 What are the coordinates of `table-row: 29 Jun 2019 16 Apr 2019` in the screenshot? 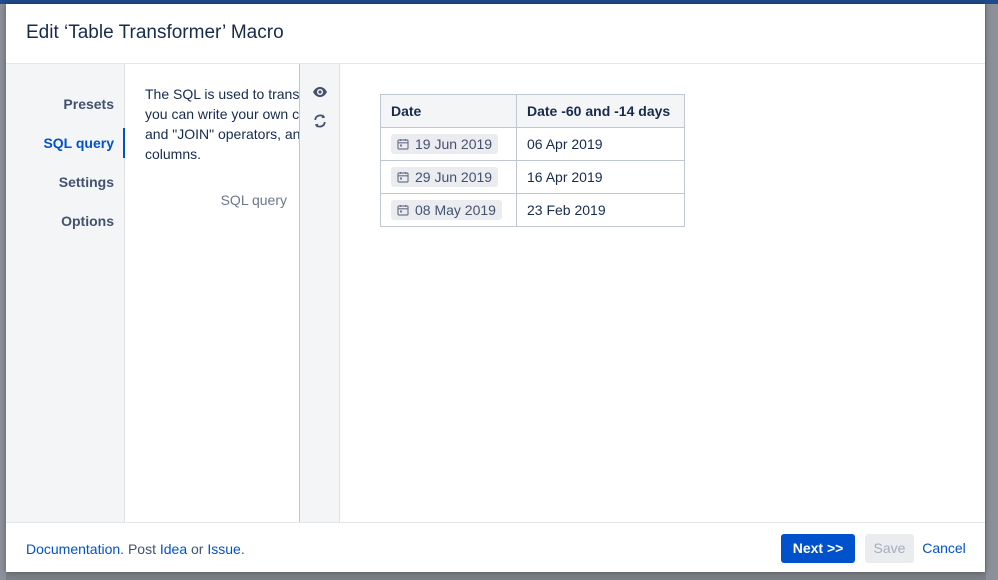 It's located at (532, 177).